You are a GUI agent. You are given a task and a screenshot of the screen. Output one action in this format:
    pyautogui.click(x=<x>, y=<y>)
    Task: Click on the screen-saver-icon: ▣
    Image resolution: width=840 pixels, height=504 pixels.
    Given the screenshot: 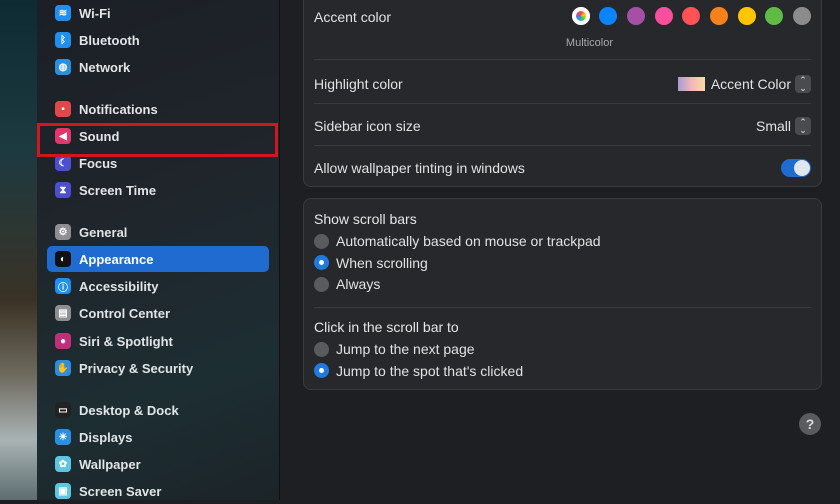 What is the action you would take?
    pyautogui.click(x=63, y=491)
    